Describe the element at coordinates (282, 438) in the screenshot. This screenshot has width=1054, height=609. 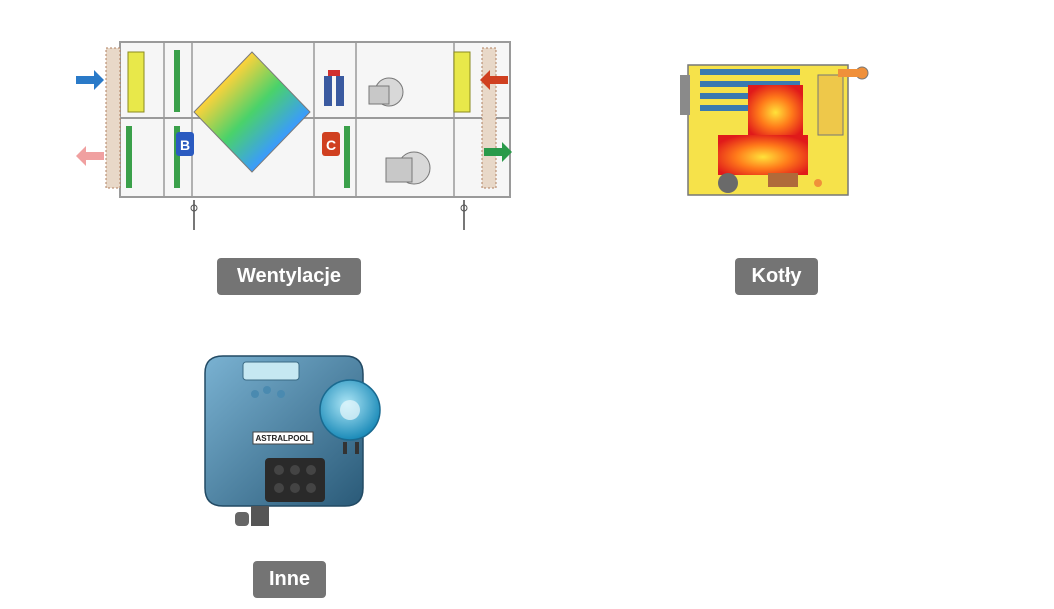
I see `pump-brand-label: ASTRALPOOL` at that location.